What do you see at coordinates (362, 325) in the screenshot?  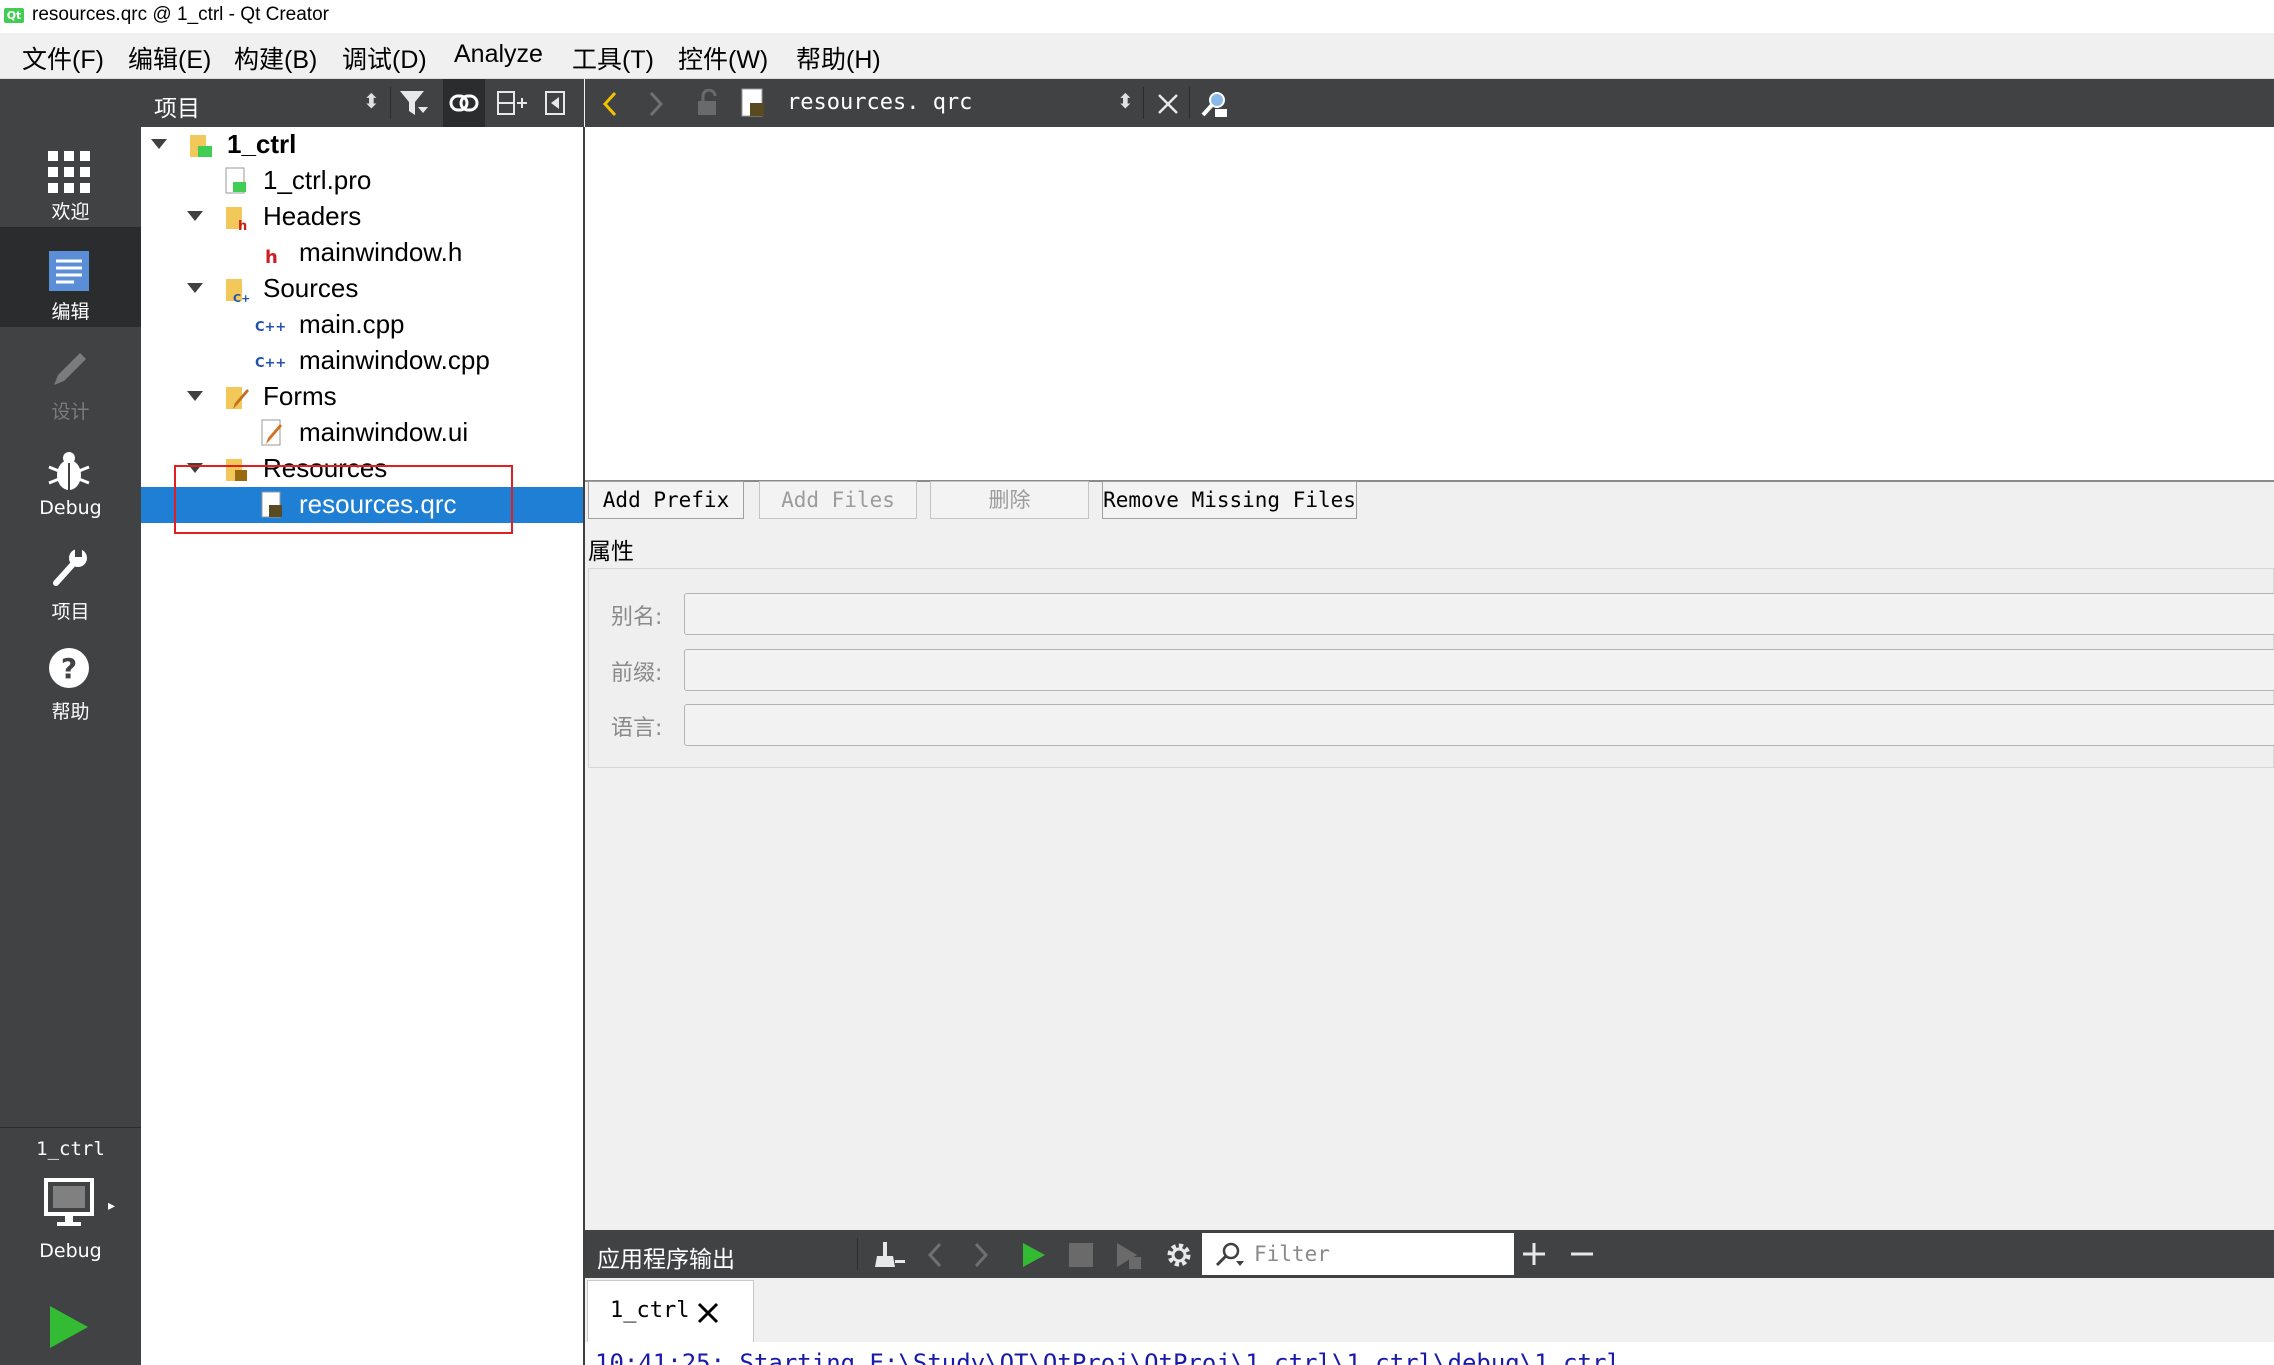 I see `tree-item-cpp-file: C++ main.cpp` at bounding box center [362, 325].